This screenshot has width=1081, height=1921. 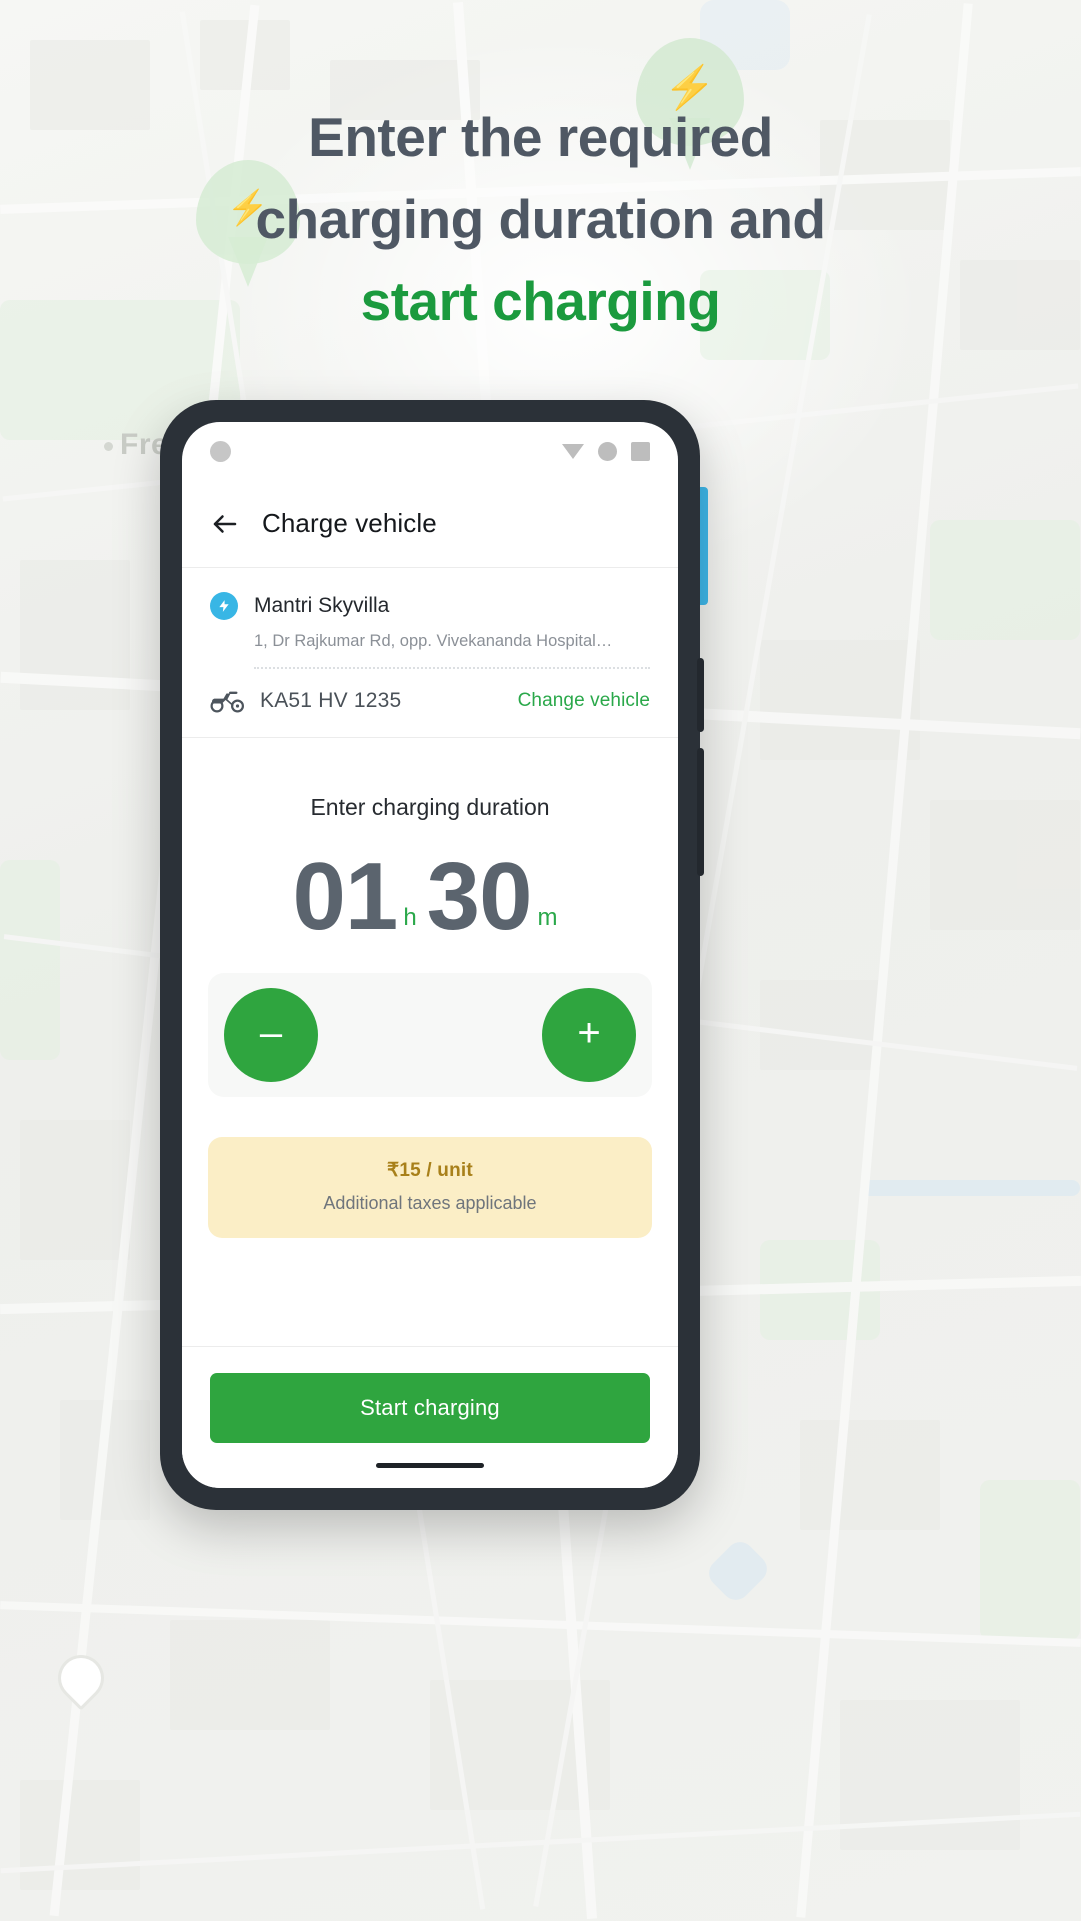 What do you see at coordinates (540, 301) in the screenshot?
I see `headline-line-3: start charging` at bounding box center [540, 301].